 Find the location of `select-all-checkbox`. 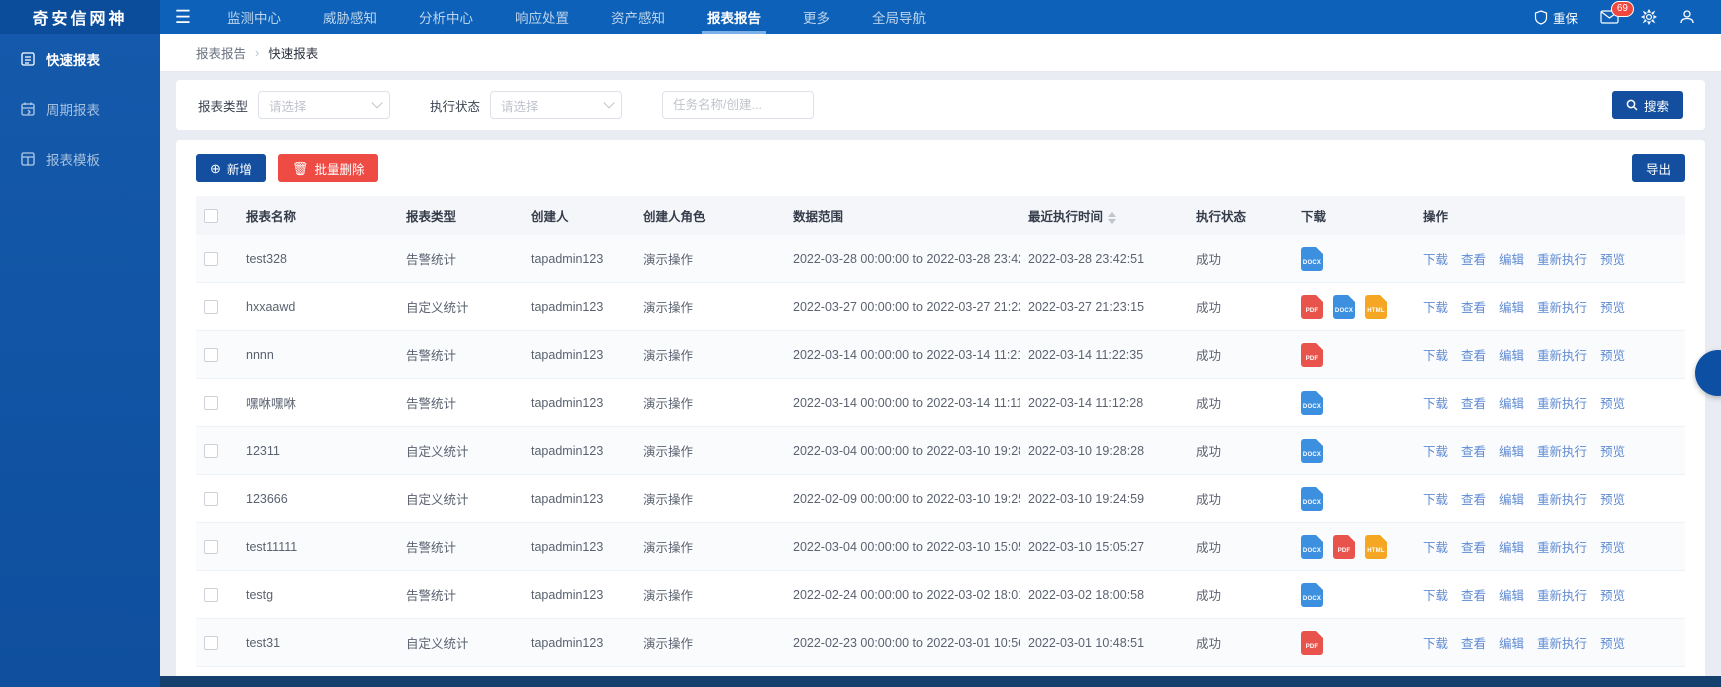

select-all-checkbox is located at coordinates (211, 215).